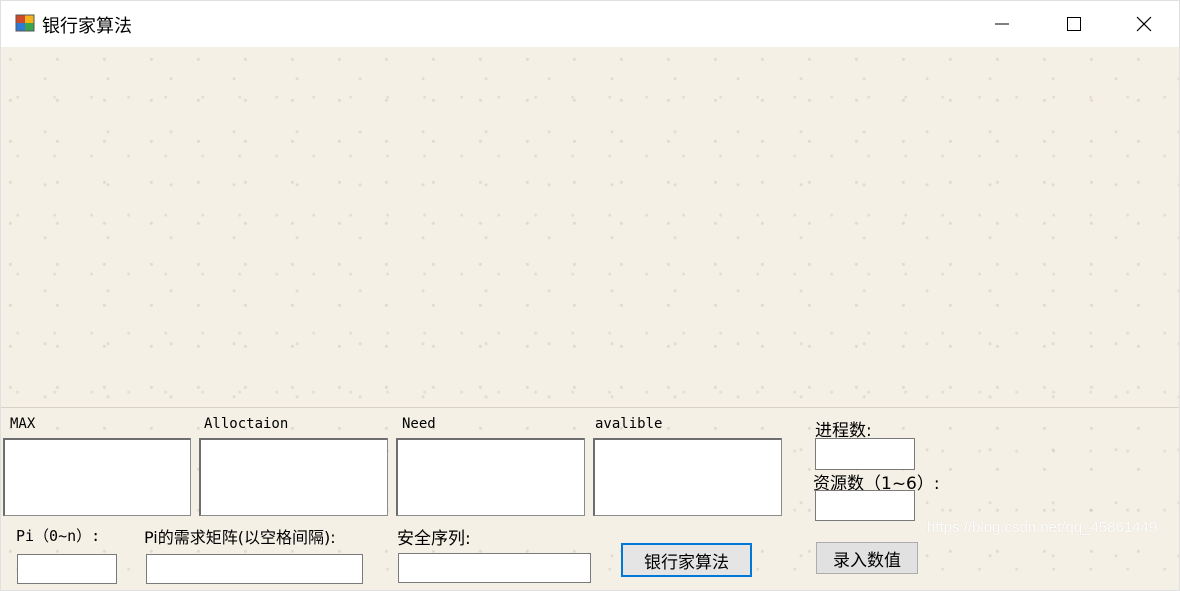 Image resolution: width=1180 pixels, height=591 pixels. What do you see at coordinates (67, 569) in the screenshot?
I see `pi-index-input` at bounding box center [67, 569].